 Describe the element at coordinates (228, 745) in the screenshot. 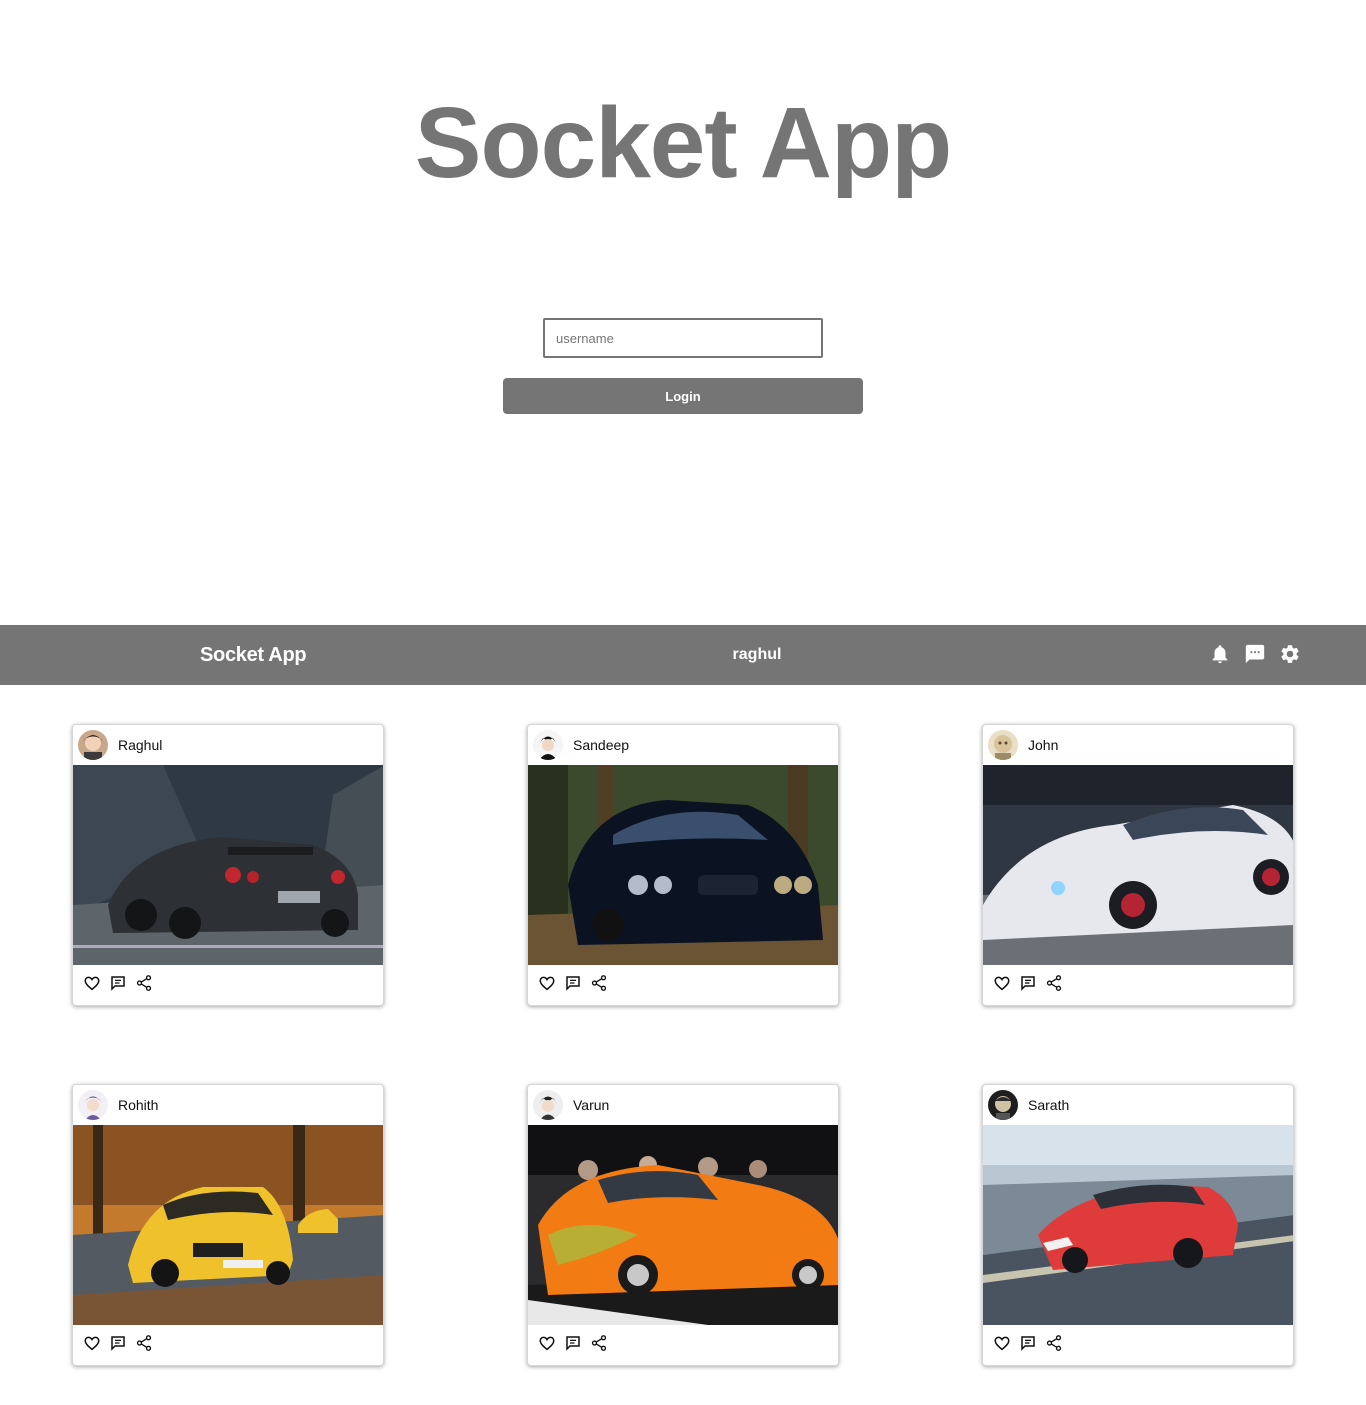

I see `card-header: Raghul` at that location.